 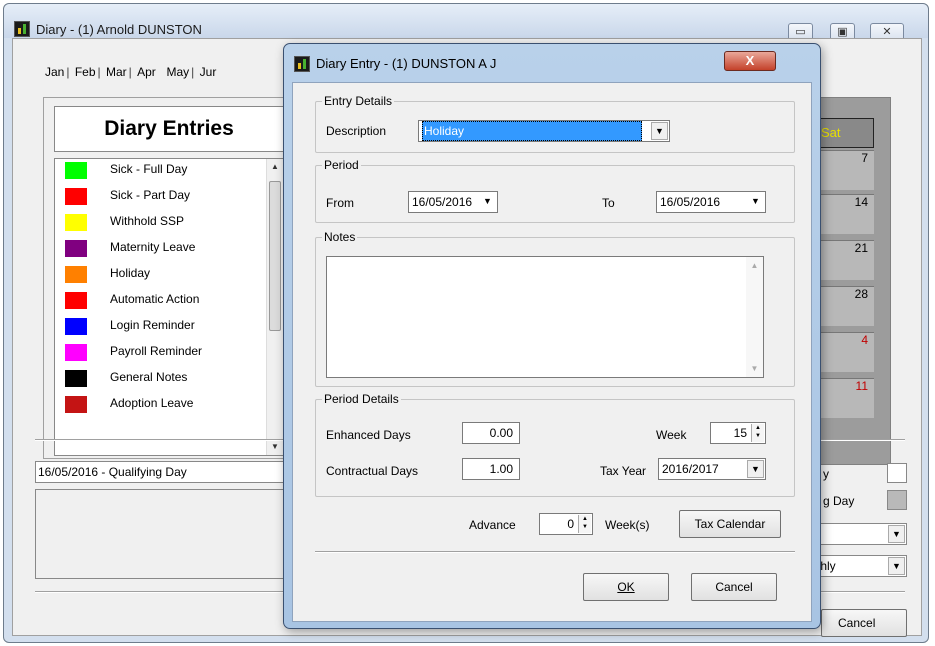 What do you see at coordinates (566, 524) in the screenshot?
I see `advance-stepper: 0 ▲ ▼` at bounding box center [566, 524].